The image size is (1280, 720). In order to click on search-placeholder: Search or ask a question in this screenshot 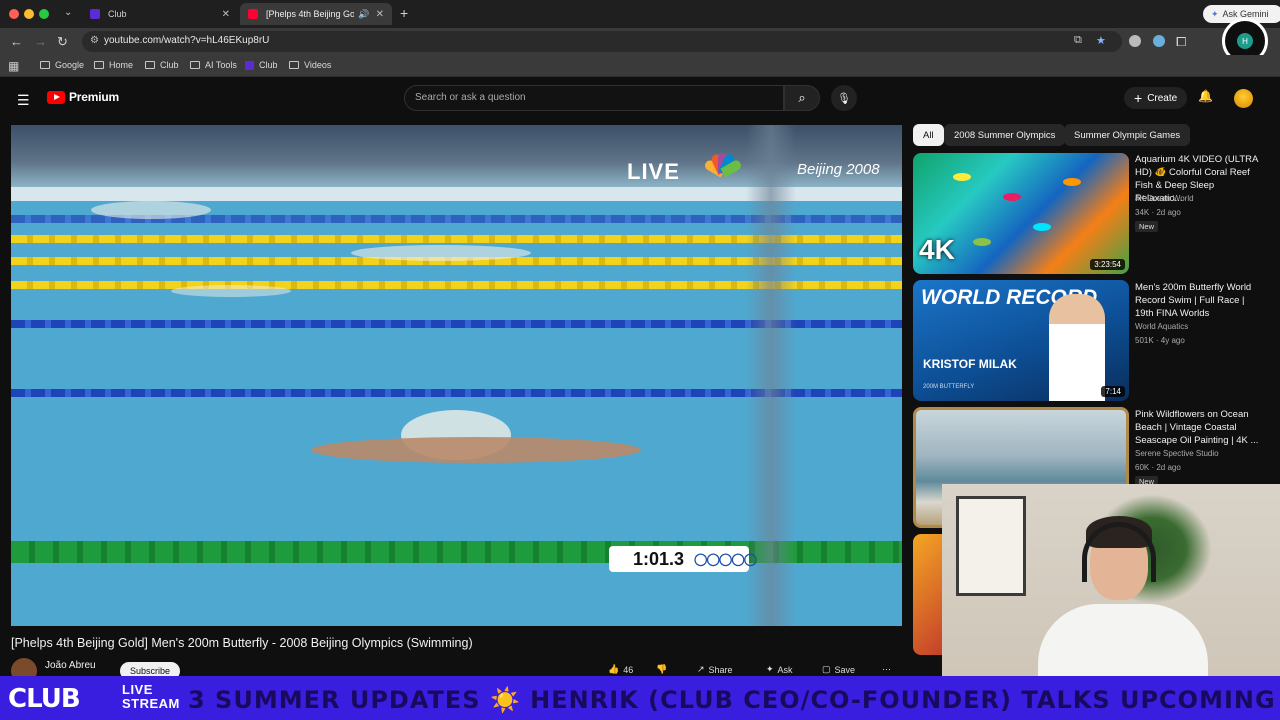, I will do `click(470, 97)`.